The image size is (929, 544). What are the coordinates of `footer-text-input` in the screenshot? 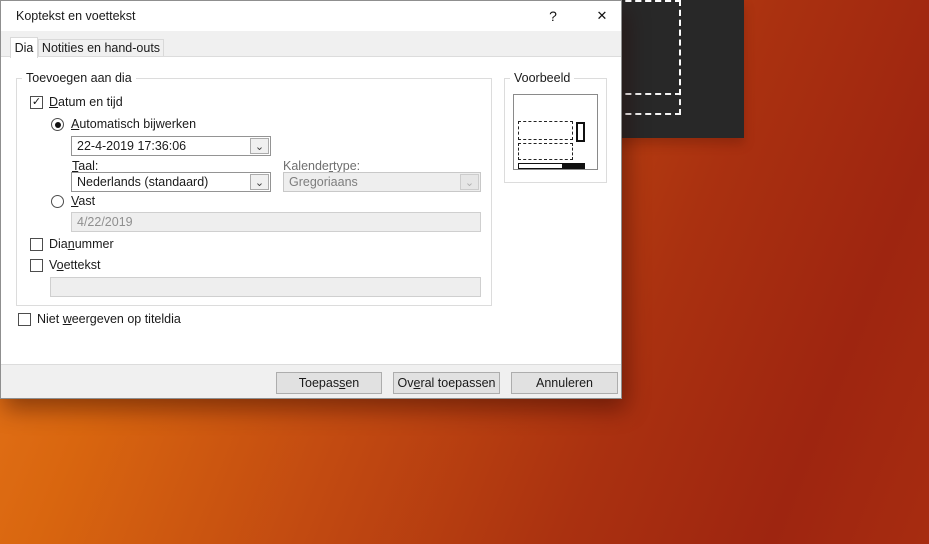 It's located at (265, 287).